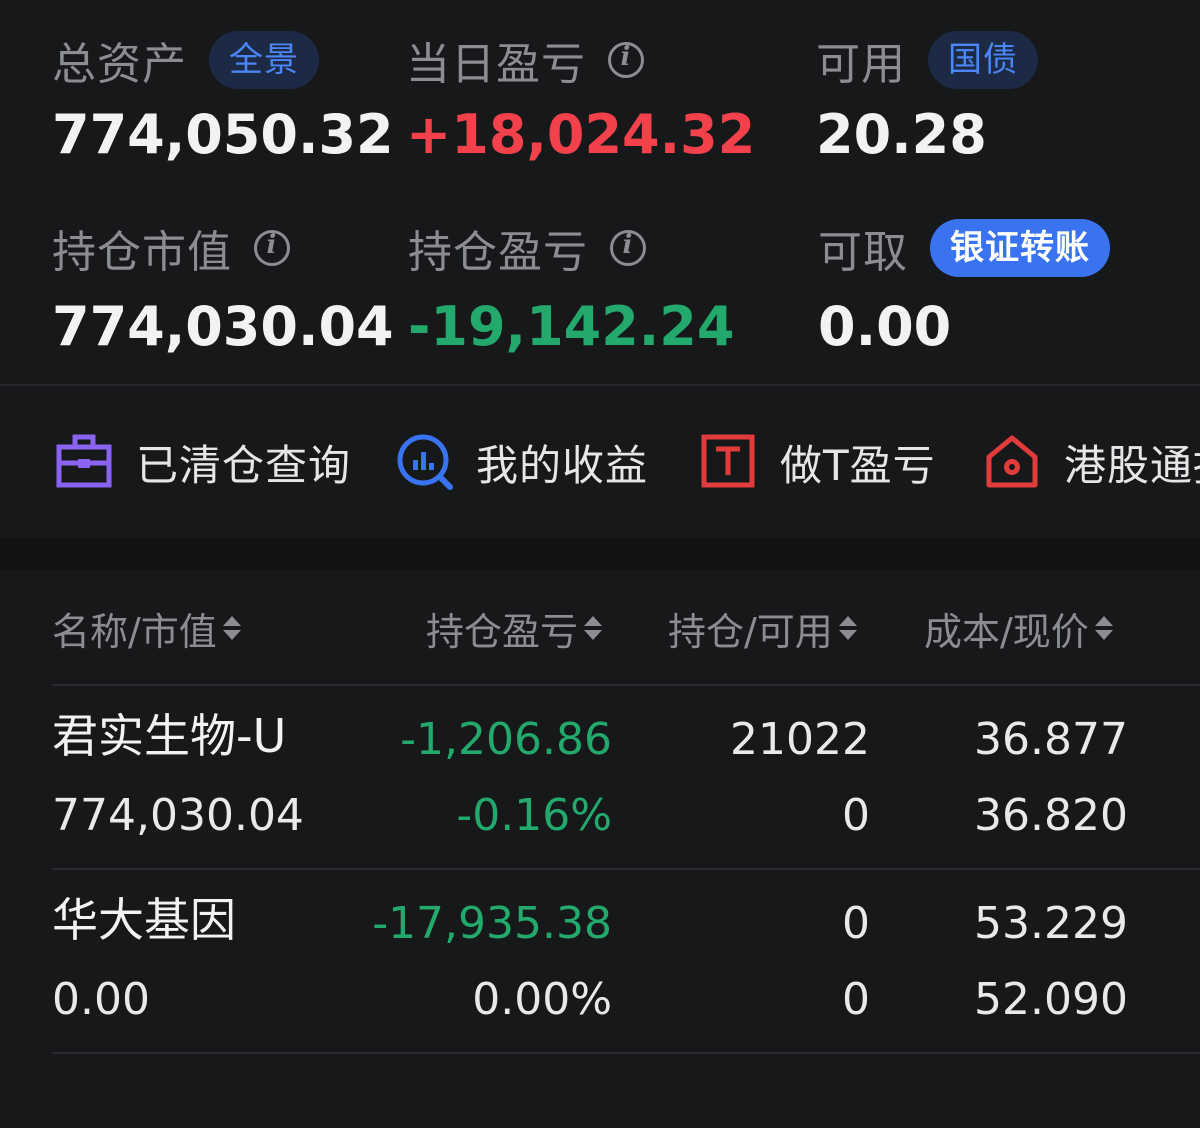 Image resolution: width=1200 pixels, height=1128 pixels. What do you see at coordinates (169, 736) in the screenshot?
I see `stock-name: 君实生物-U` at bounding box center [169, 736].